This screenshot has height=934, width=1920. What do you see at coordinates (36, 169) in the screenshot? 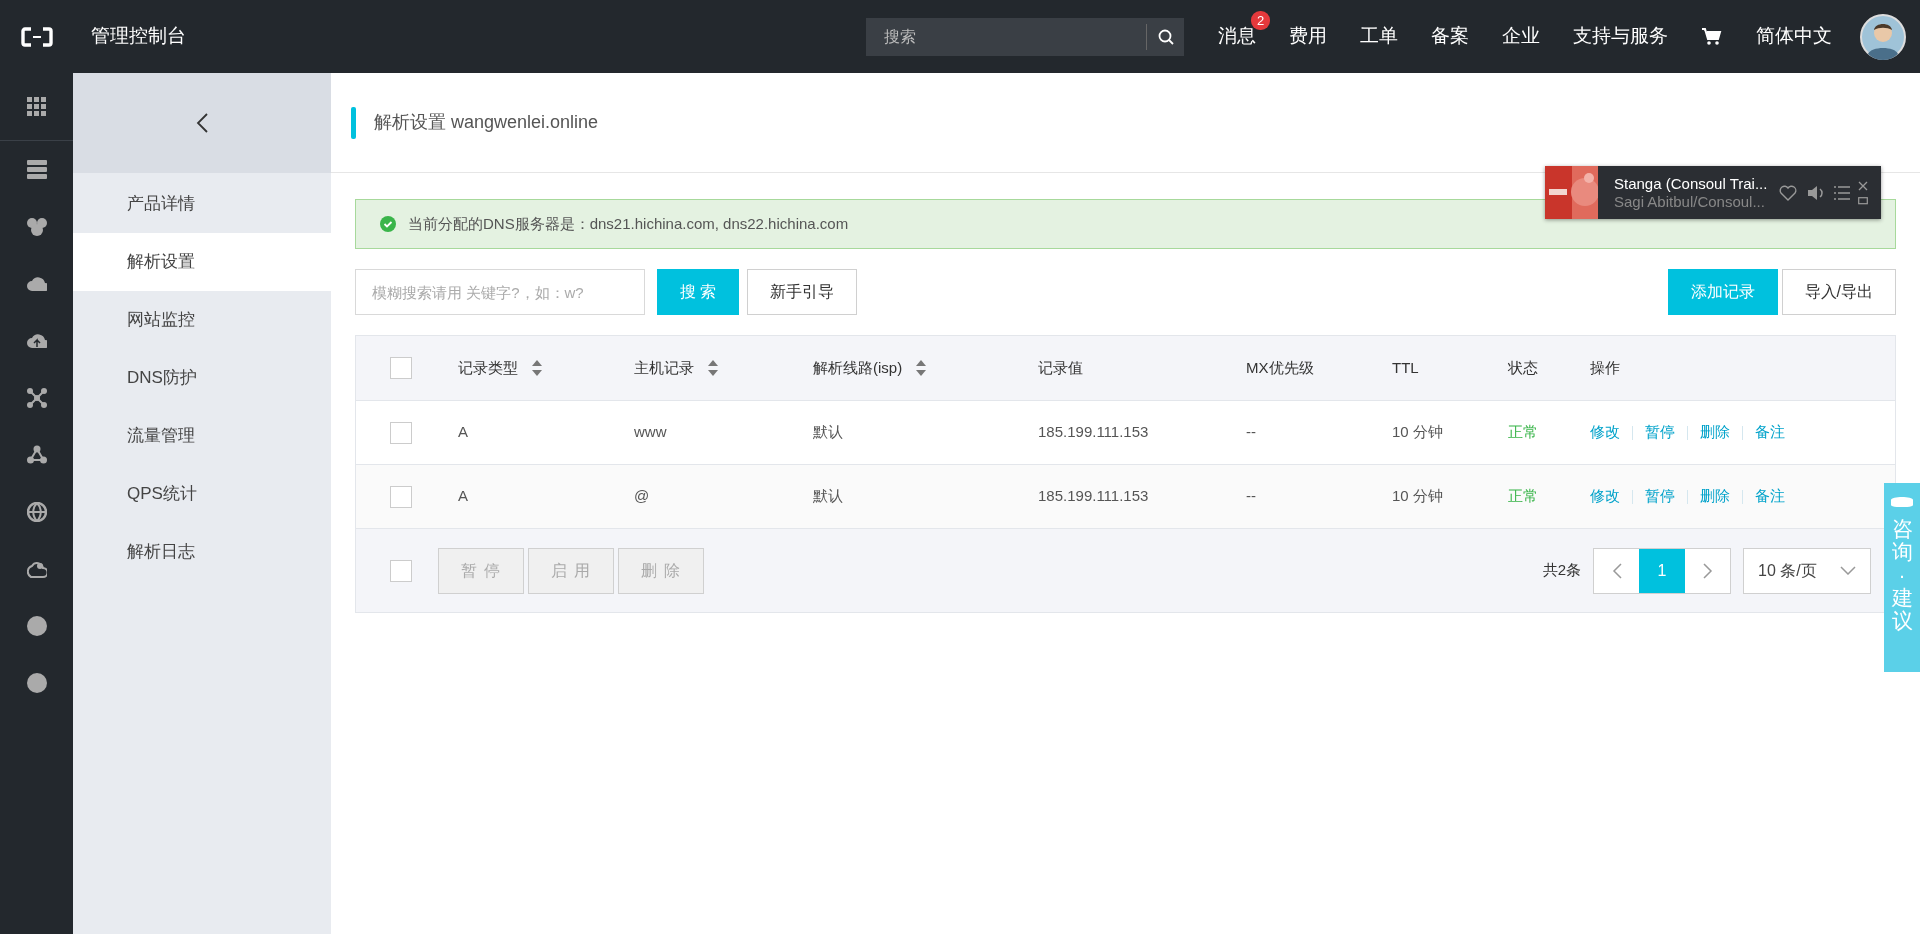
I see `server-icon` at bounding box center [36, 169].